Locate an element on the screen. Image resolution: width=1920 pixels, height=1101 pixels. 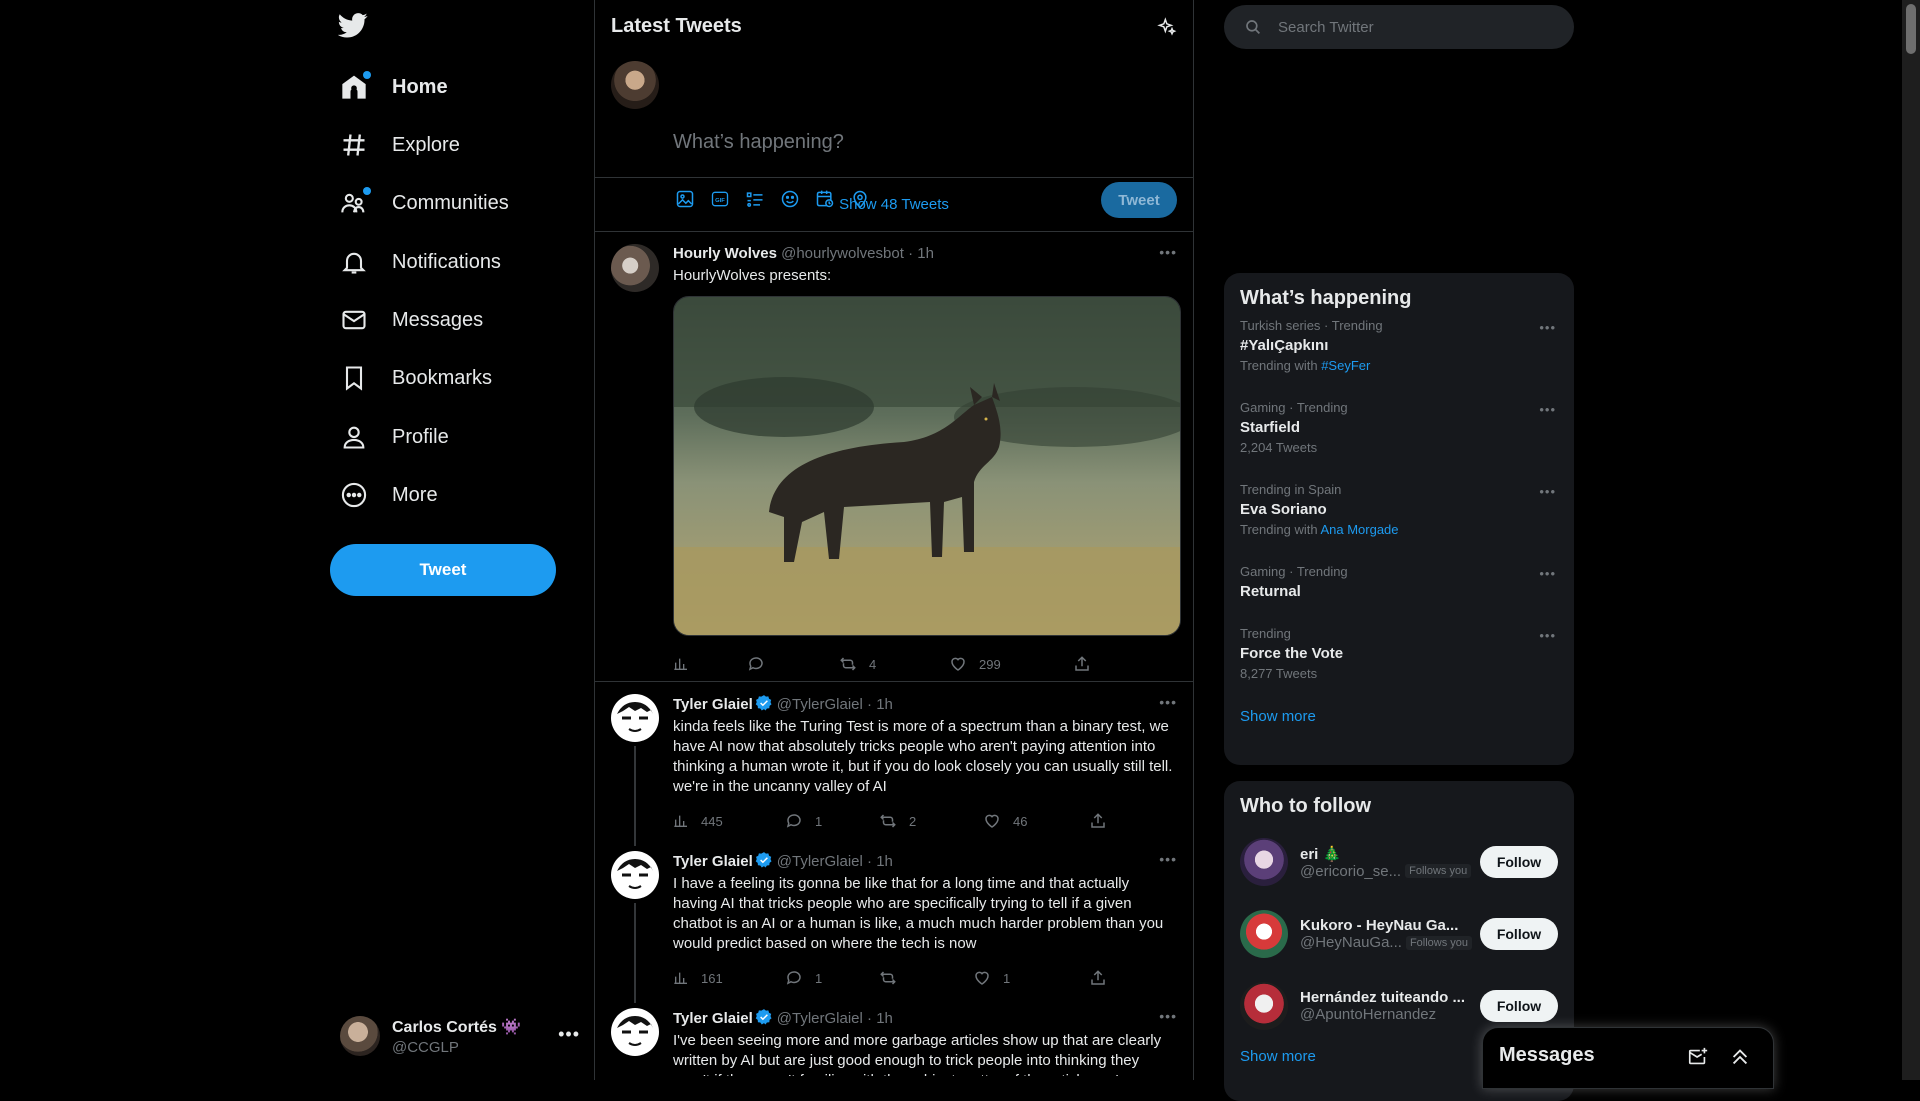
sparkle-icon is located at coordinates (1167, 26).